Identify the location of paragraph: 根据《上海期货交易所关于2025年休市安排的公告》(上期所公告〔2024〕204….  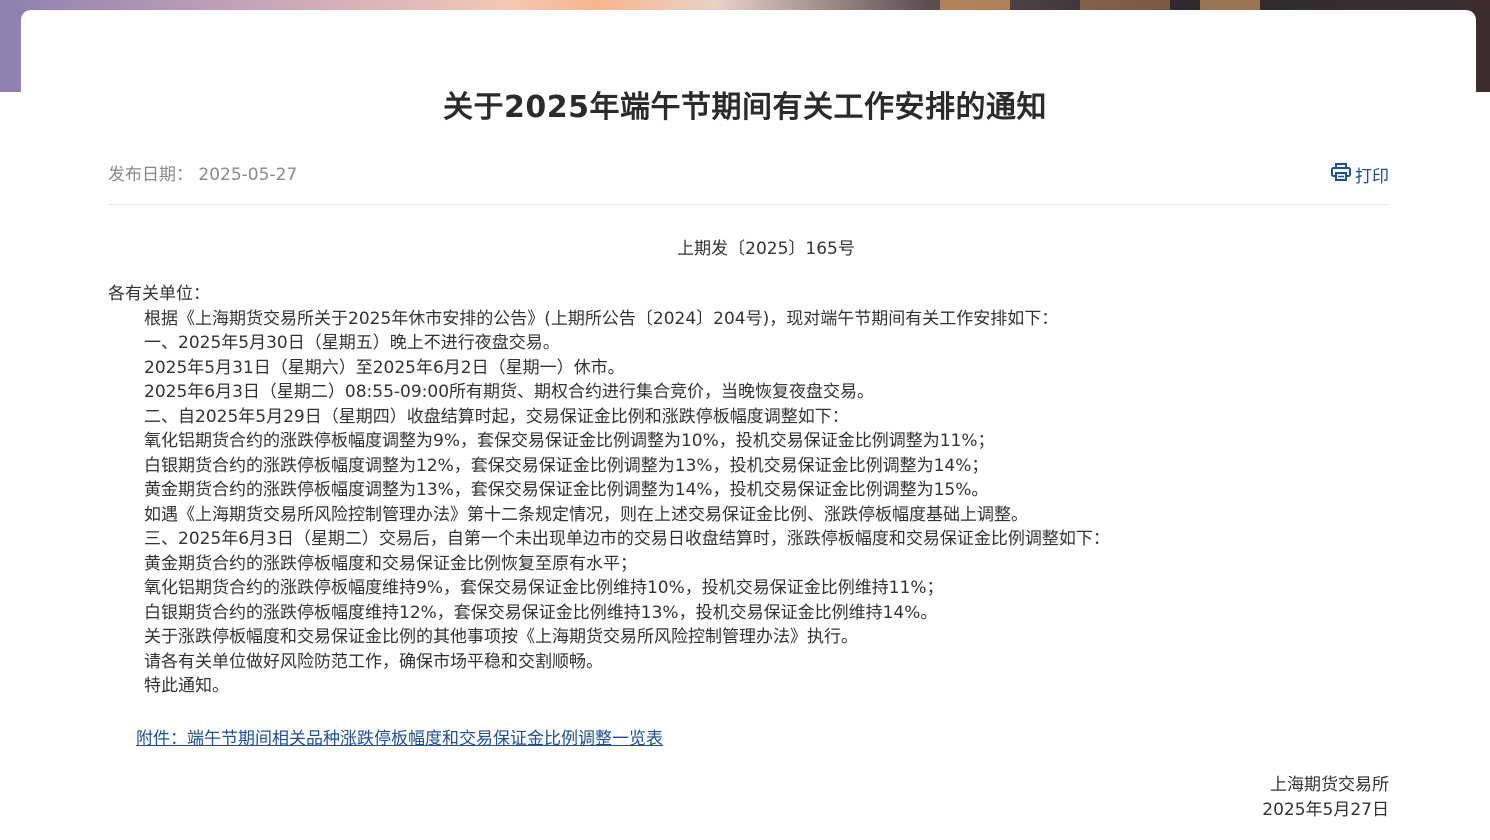
(601, 318).